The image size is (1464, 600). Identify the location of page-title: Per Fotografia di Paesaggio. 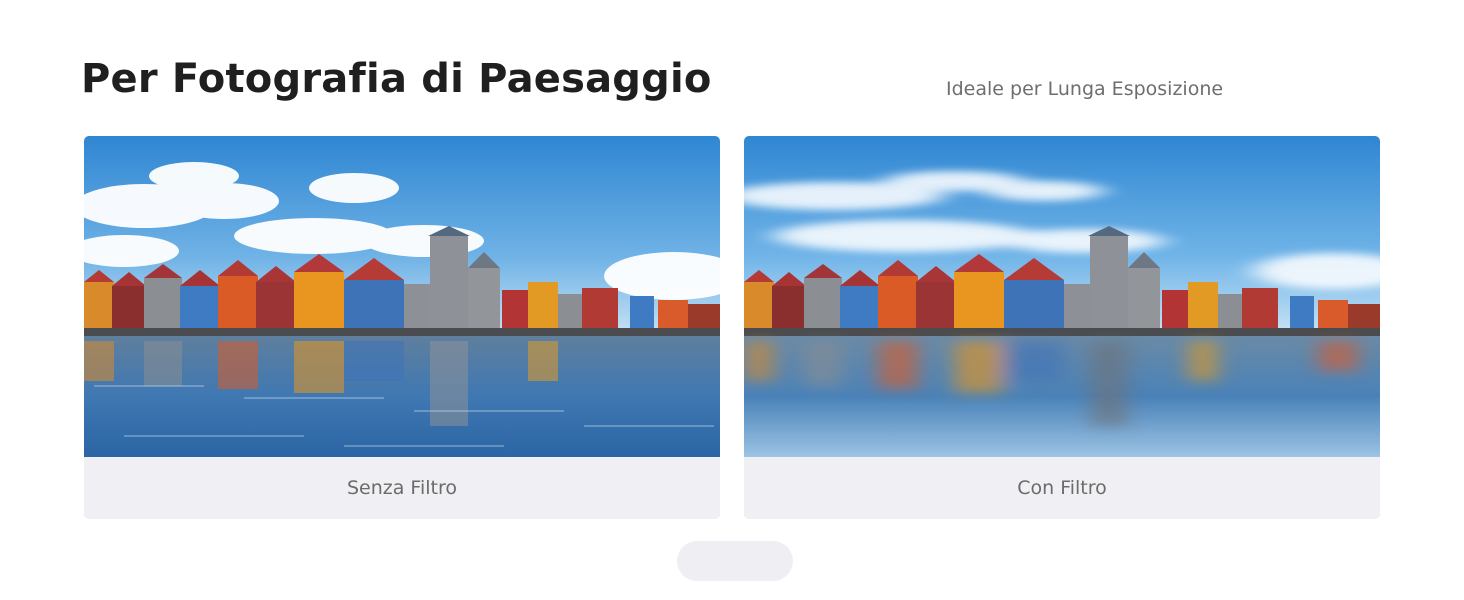
(396, 79).